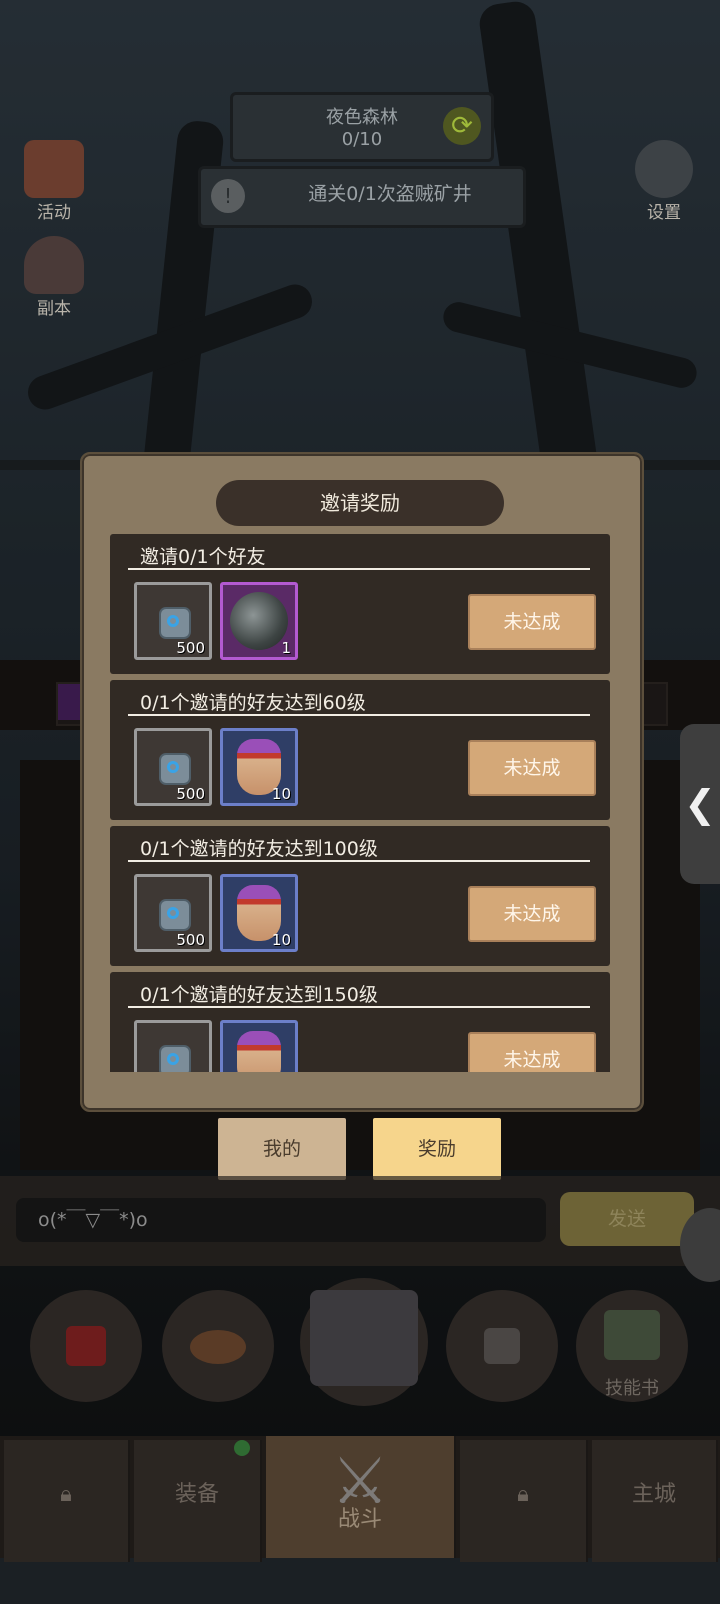  What do you see at coordinates (462, 126) in the screenshot?
I see `refresh-icon: ⟳` at bounding box center [462, 126].